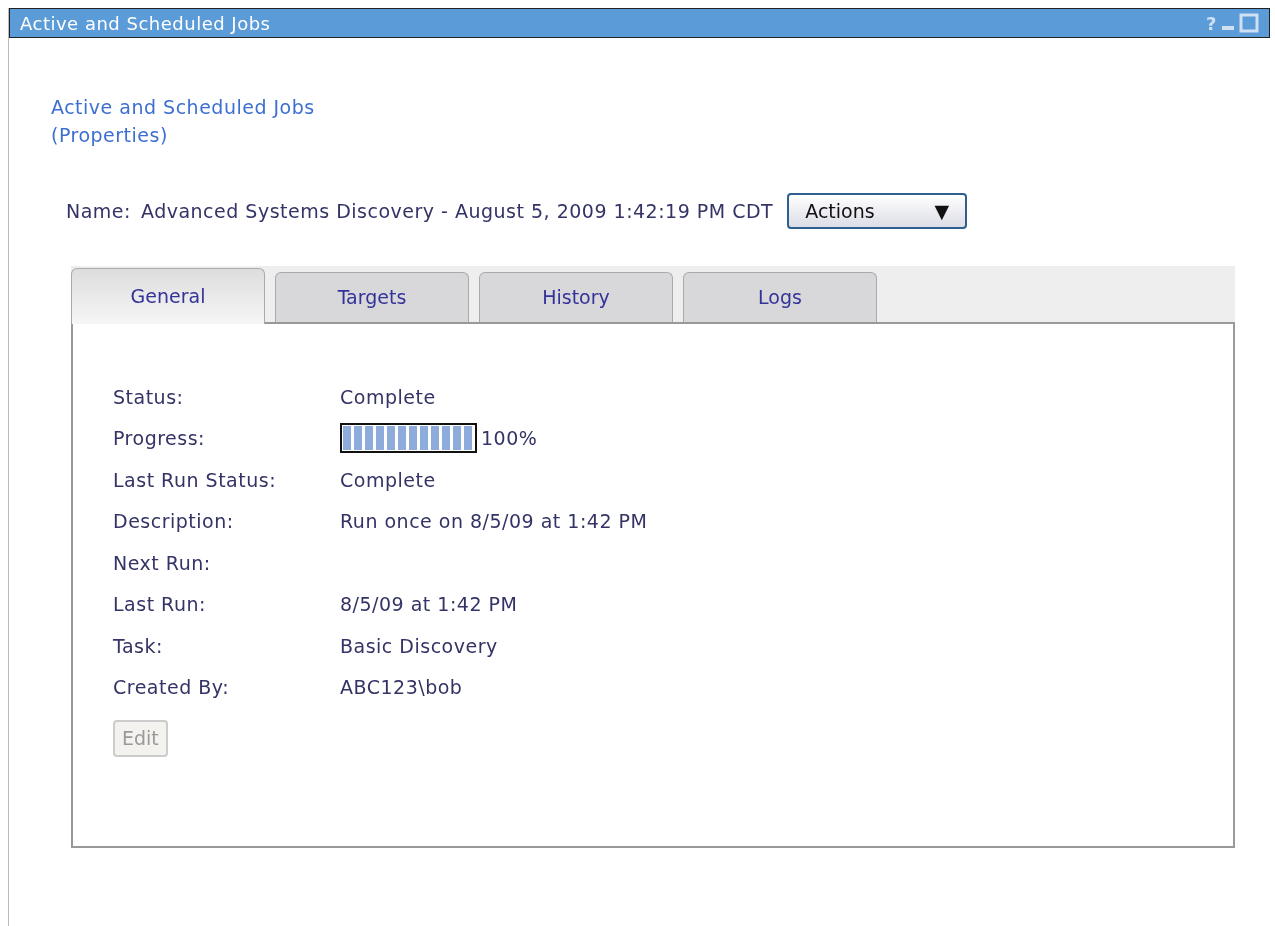 The height and width of the screenshot is (926, 1275). What do you see at coordinates (780, 297) in the screenshot?
I see `tab: Logs` at bounding box center [780, 297].